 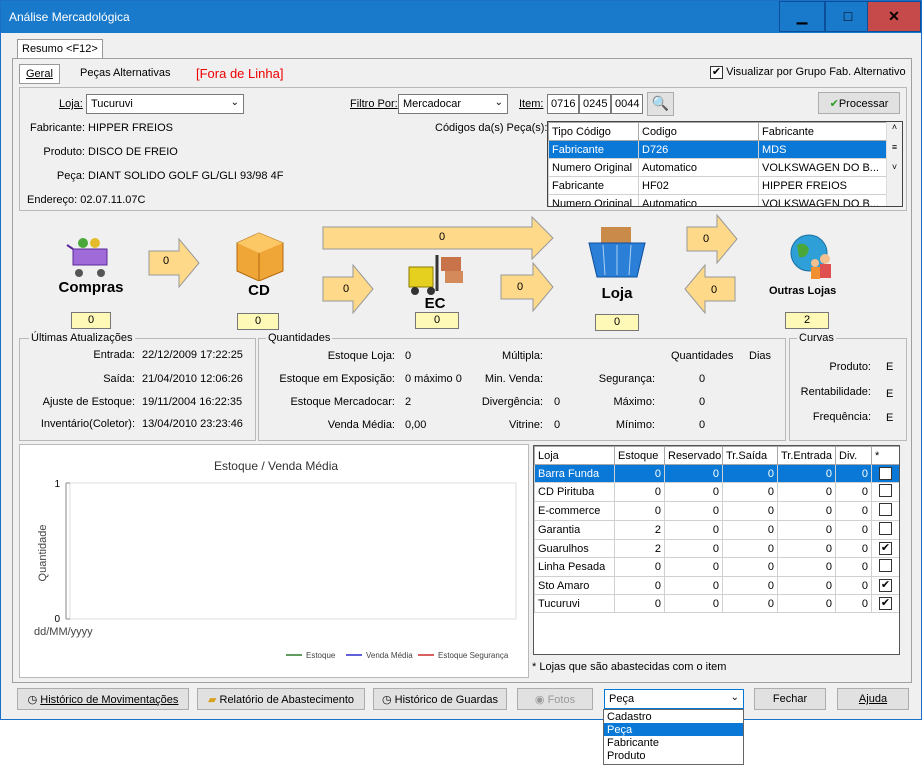 I want to click on processar-button: ✔Processar, so click(x=859, y=103).